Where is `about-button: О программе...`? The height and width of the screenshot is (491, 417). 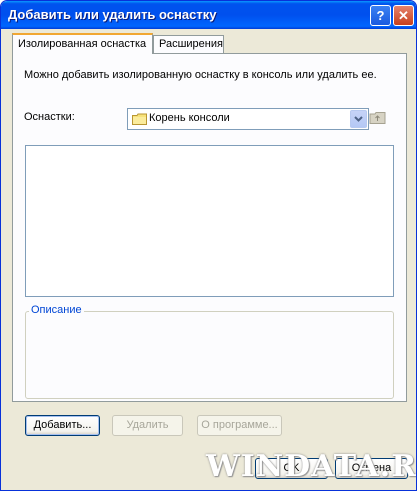 about-button: О программе... is located at coordinates (239, 425).